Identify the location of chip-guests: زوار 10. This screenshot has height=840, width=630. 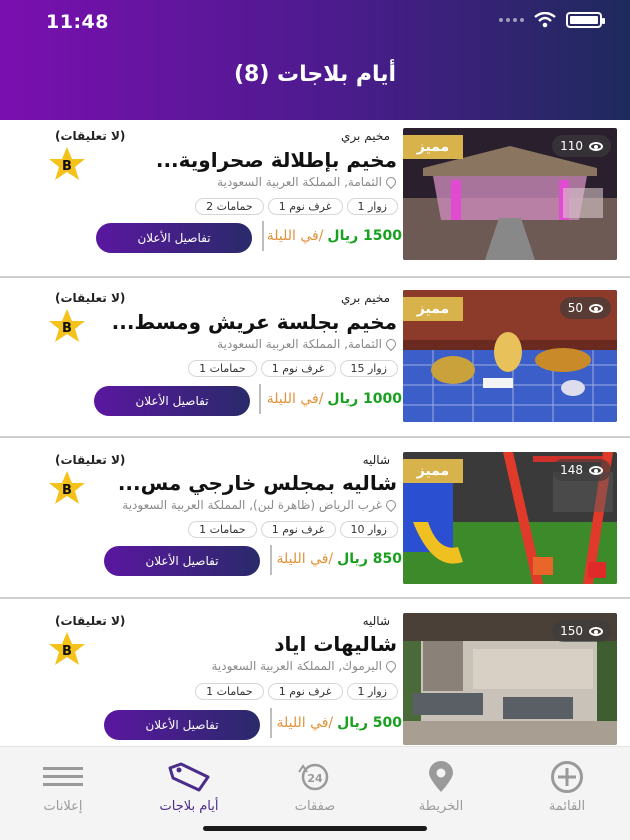
(368, 529).